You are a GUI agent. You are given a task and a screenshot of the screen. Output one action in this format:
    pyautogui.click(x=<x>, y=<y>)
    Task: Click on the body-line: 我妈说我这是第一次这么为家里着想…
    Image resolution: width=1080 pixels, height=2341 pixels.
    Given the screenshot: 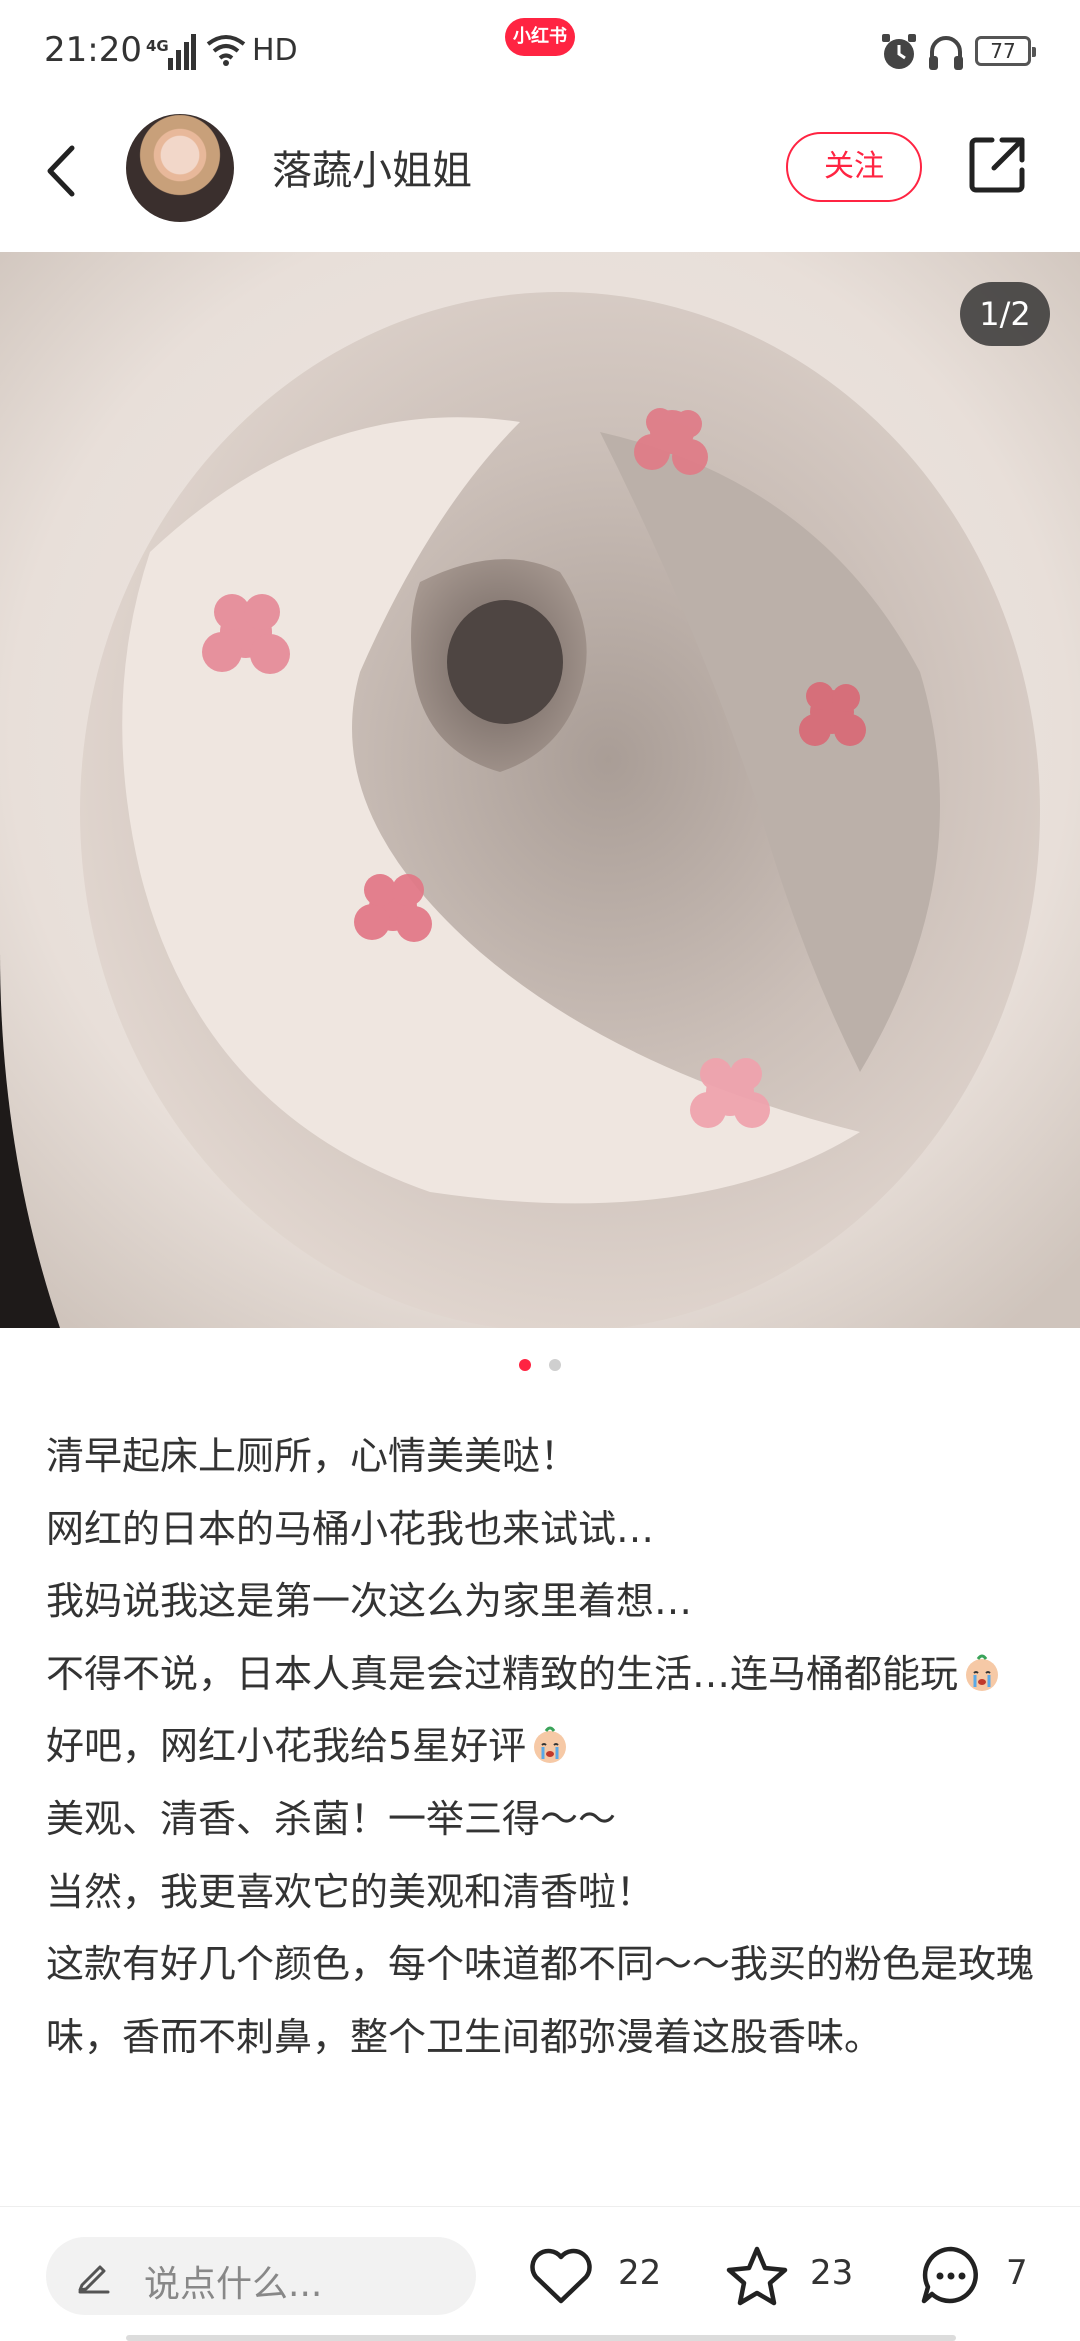 What is the action you would take?
    pyautogui.click(x=369, y=1601)
    